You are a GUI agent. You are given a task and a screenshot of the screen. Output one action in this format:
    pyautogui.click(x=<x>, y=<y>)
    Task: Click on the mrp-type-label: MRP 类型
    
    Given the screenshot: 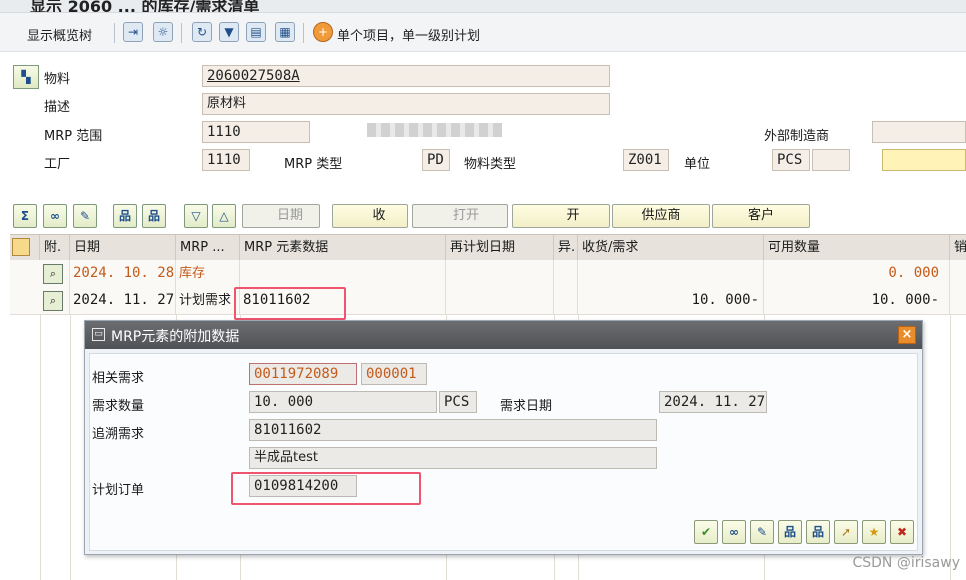 What is the action you would take?
    pyautogui.click(x=313, y=164)
    